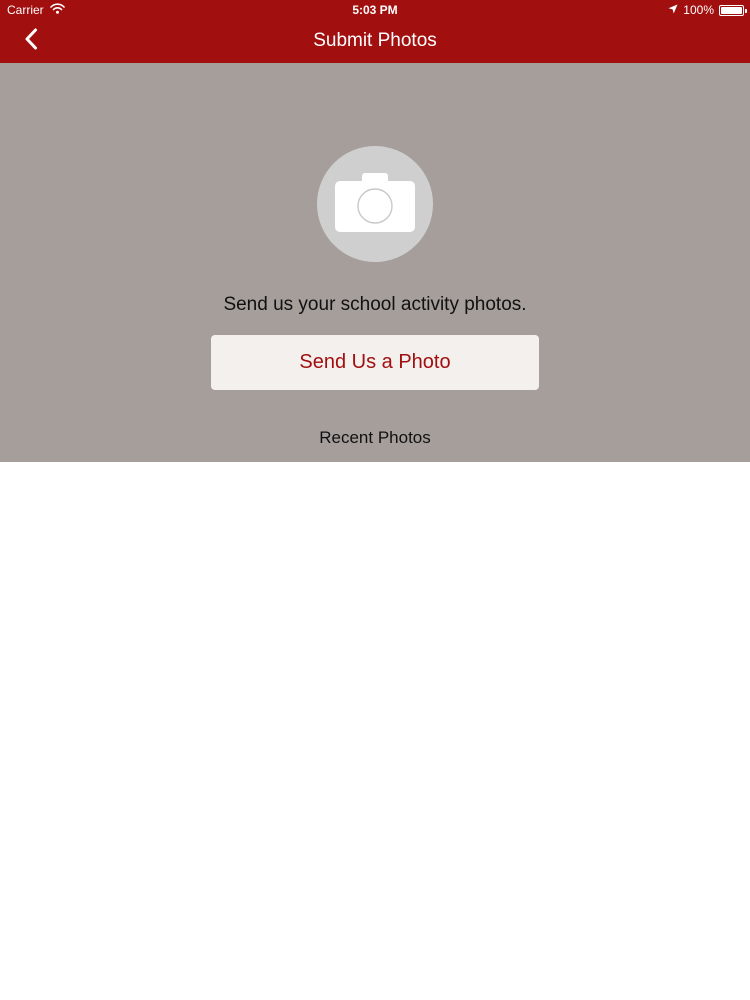 This screenshot has height=1000, width=750. I want to click on battery-percent: 100%, so click(698, 10).